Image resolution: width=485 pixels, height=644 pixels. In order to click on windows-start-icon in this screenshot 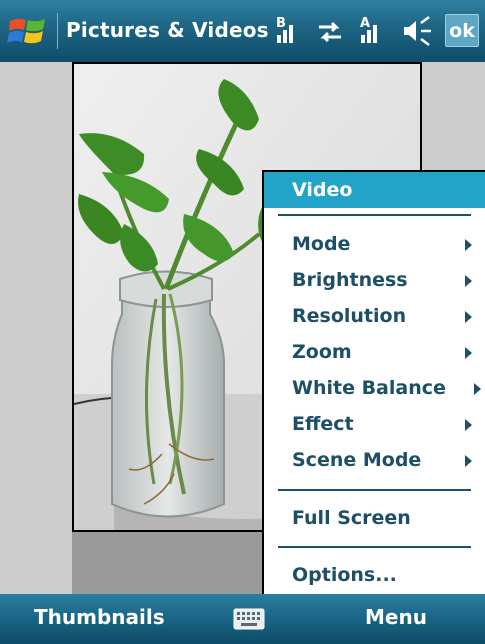, I will do `click(28, 31)`.